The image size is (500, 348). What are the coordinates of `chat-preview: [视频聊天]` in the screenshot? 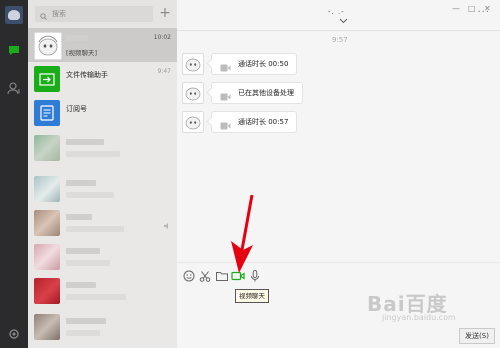 It's located at (82, 53).